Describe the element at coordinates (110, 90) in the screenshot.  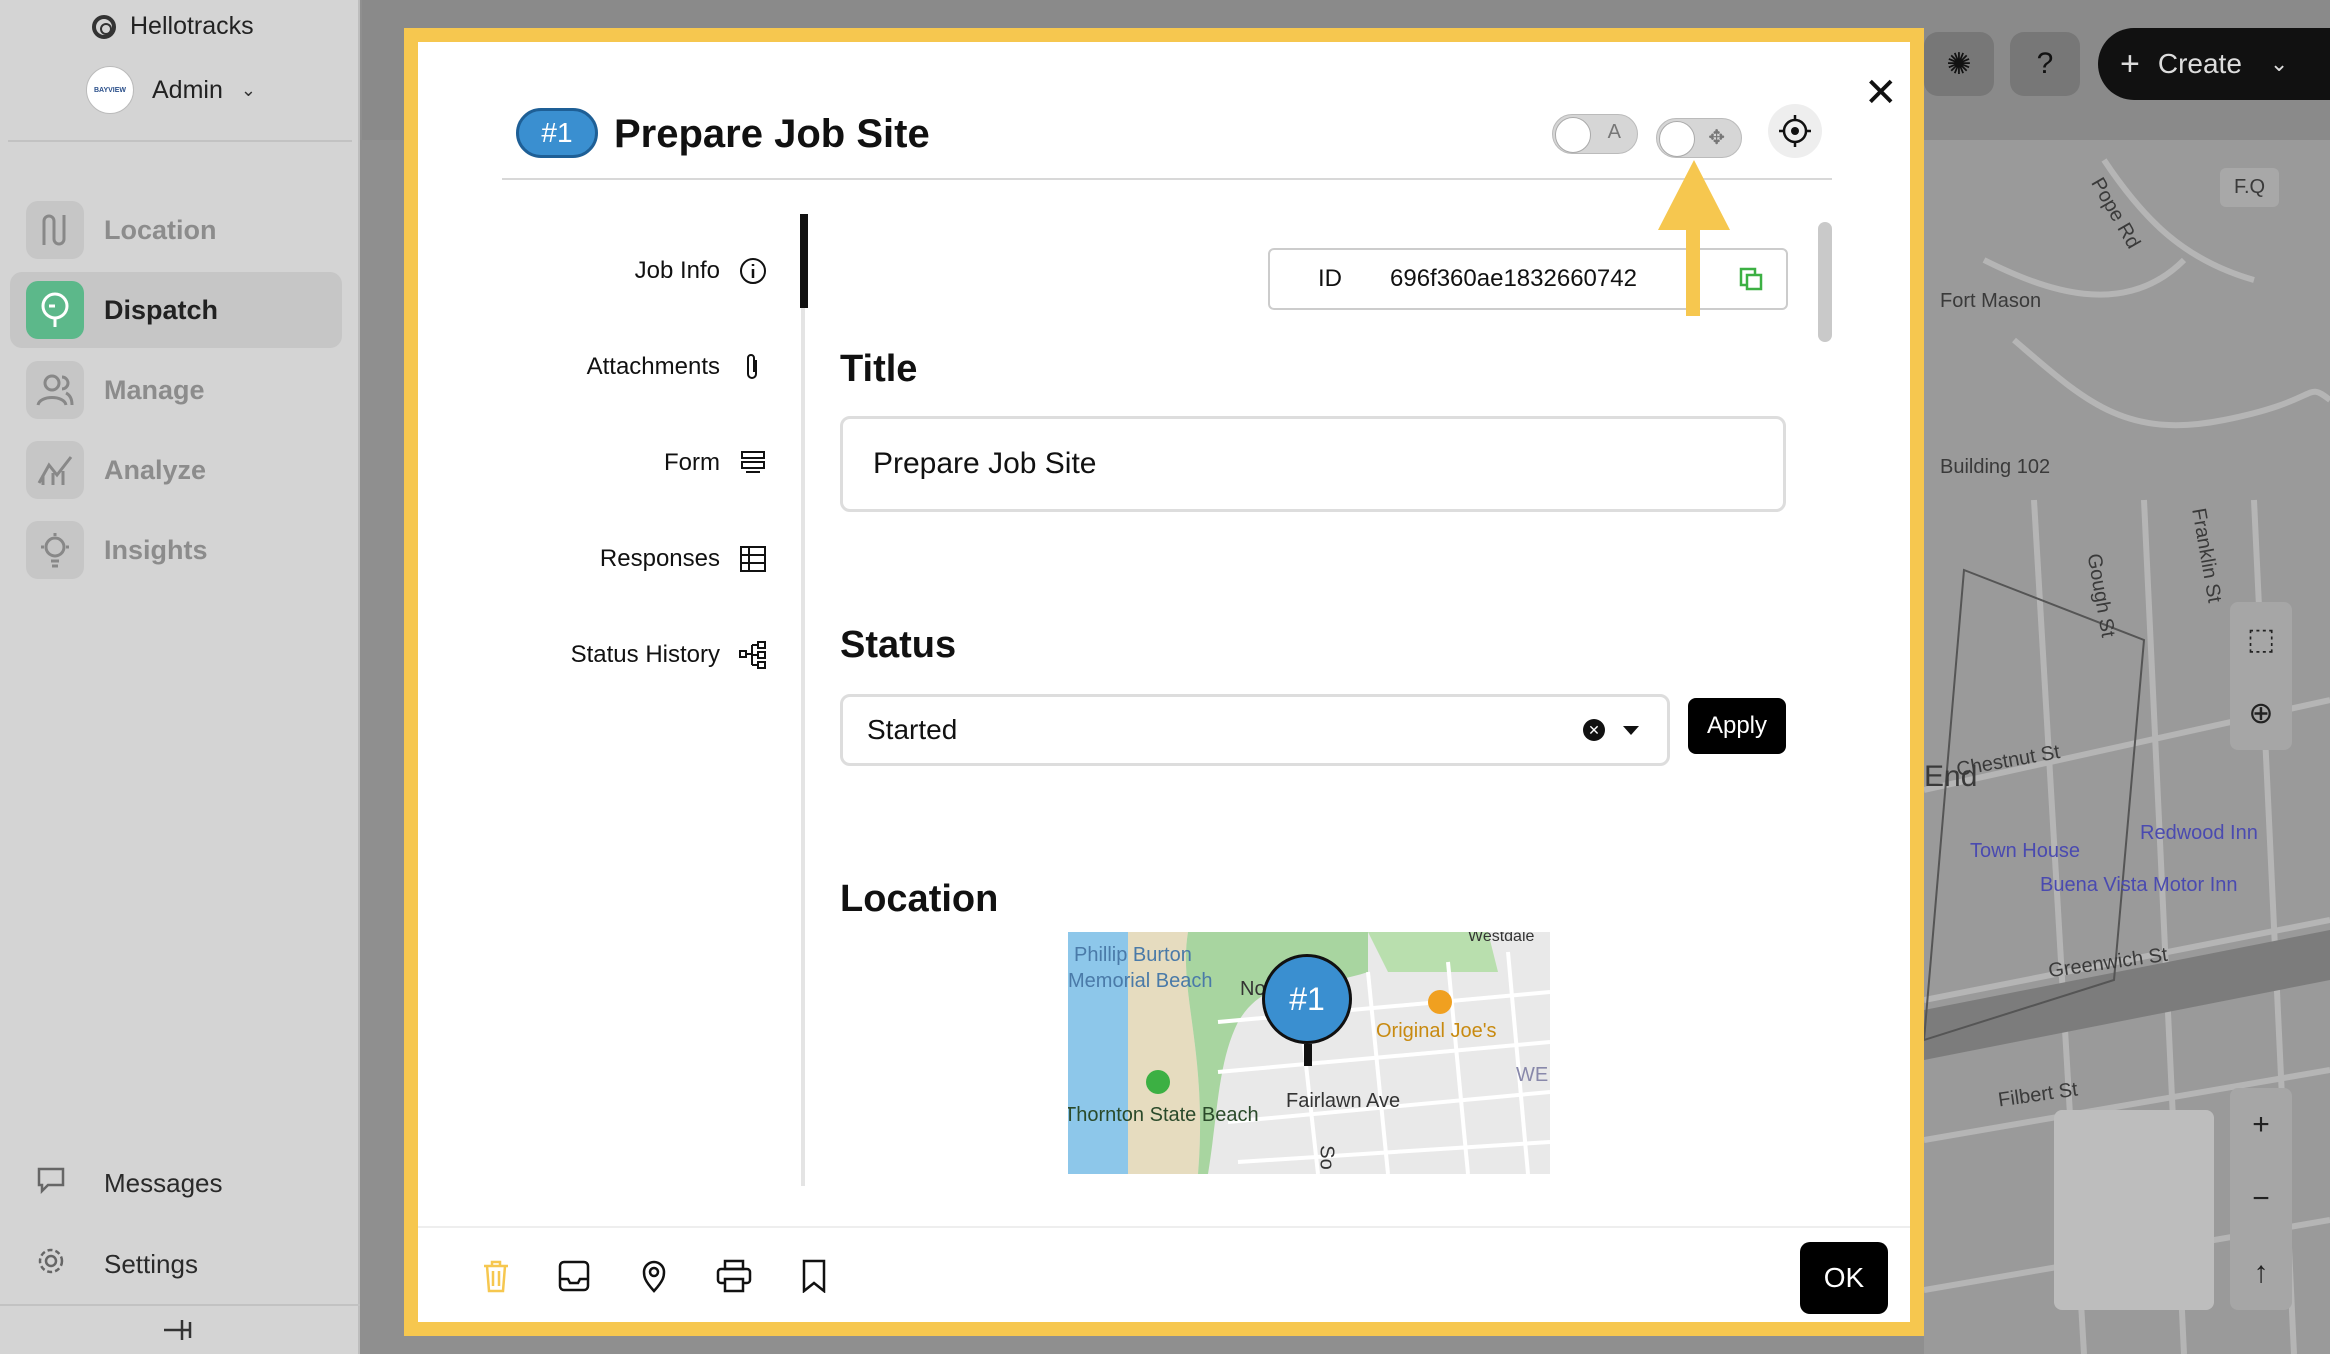
I see `avatar: BAYVIEW` at that location.